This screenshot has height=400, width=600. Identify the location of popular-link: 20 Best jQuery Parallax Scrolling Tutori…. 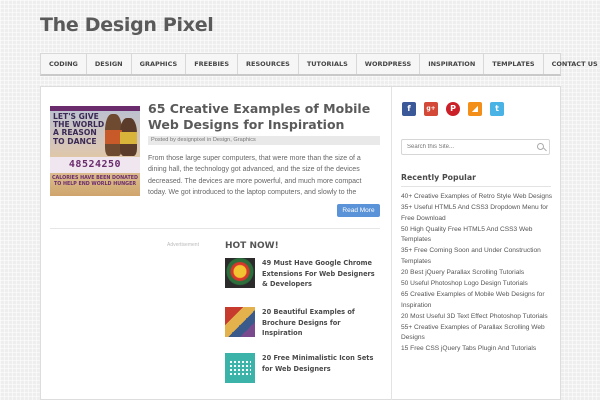
(477, 273).